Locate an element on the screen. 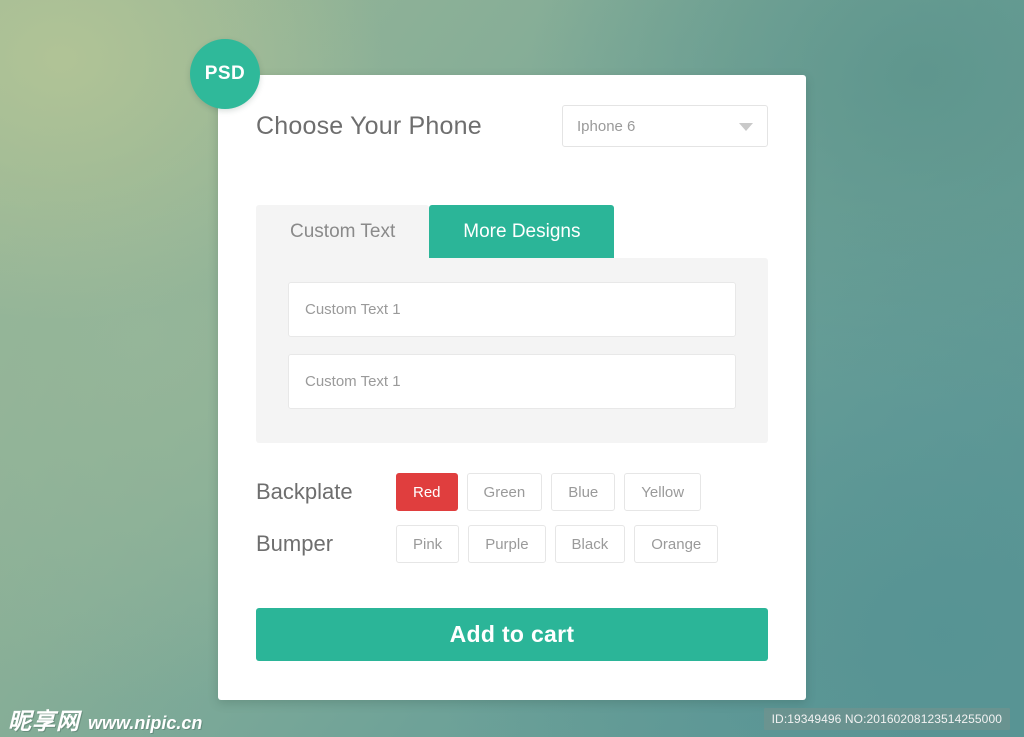 The width and height of the screenshot is (1024, 737). chevron-down-icon is located at coordinates (746, 127).